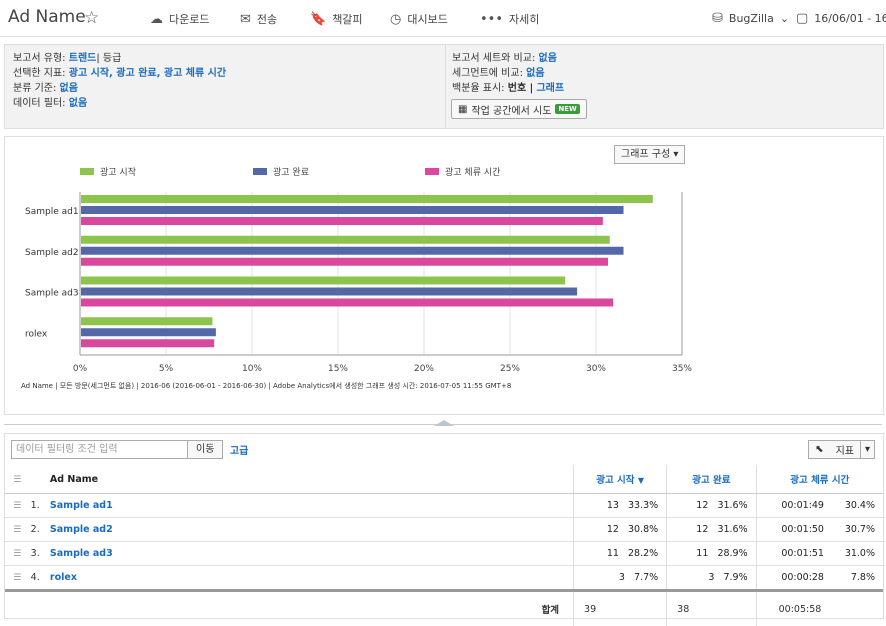 This screenshot has width=886, height=626. Describe the element at coordinates (717, 18) in the screenshot. I see `database-icon: ⛁` at that location.